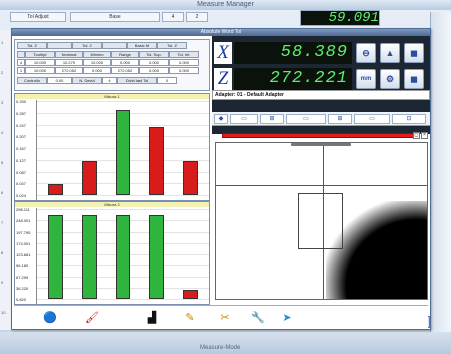 This screenshot has width=451, height=354. What do you see at coordinates (23, 209) in the screenshot?
I see `y-tick-label: 298.111` at bounding box center [23, 209].